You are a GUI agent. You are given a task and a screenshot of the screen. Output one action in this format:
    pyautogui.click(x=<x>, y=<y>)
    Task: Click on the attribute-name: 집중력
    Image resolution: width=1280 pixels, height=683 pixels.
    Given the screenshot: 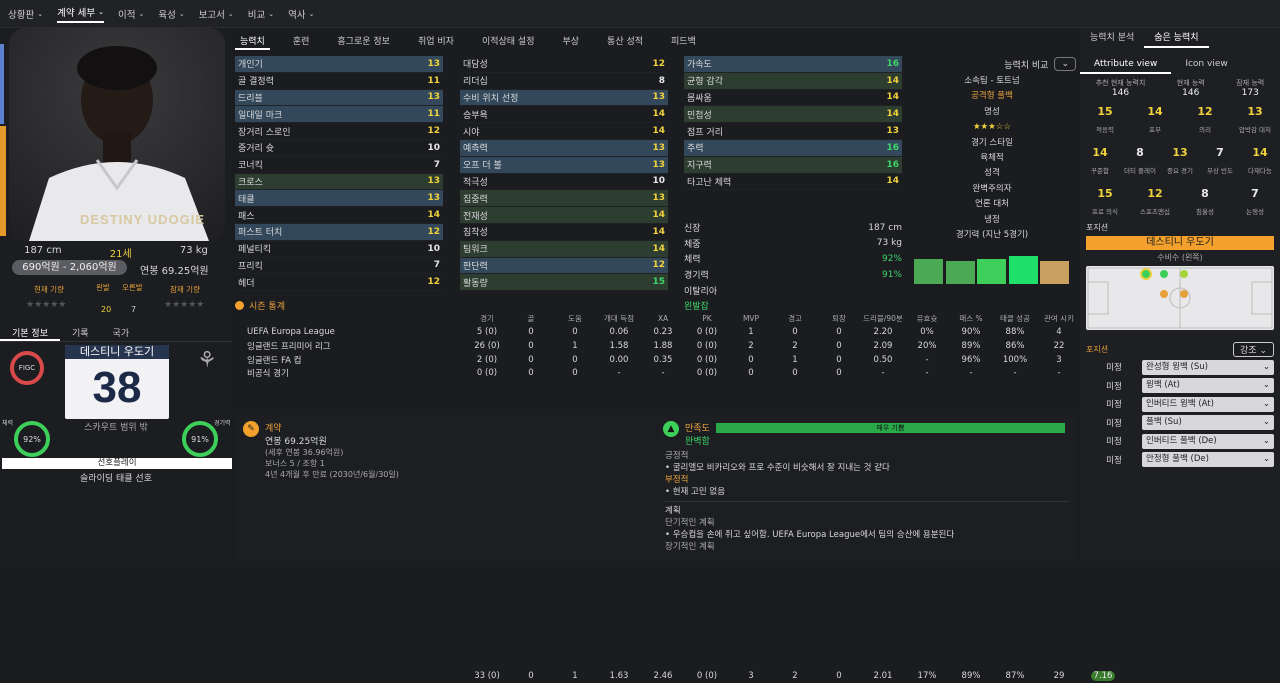 What is the action you would take?
    pyautogui.click(x=475, y=199)
    